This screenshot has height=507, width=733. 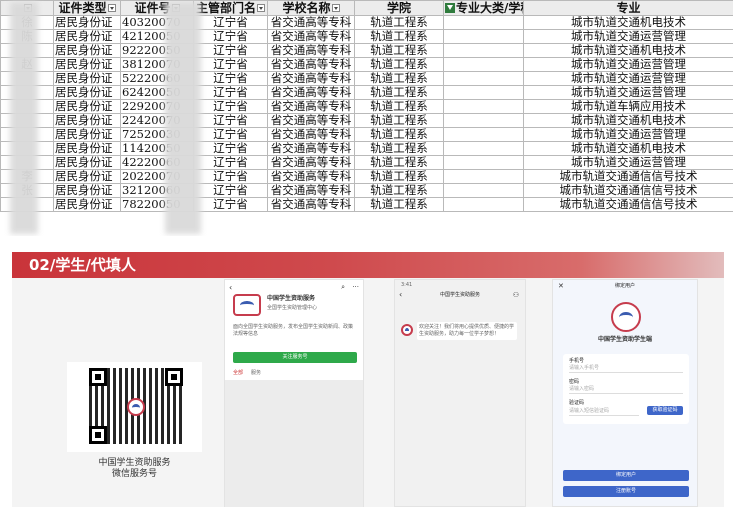 What do you see at coordinates (483, 8) in the screenshot?
I see `col-header-category: 专业大类/学科` at bounding box center [483, 8].